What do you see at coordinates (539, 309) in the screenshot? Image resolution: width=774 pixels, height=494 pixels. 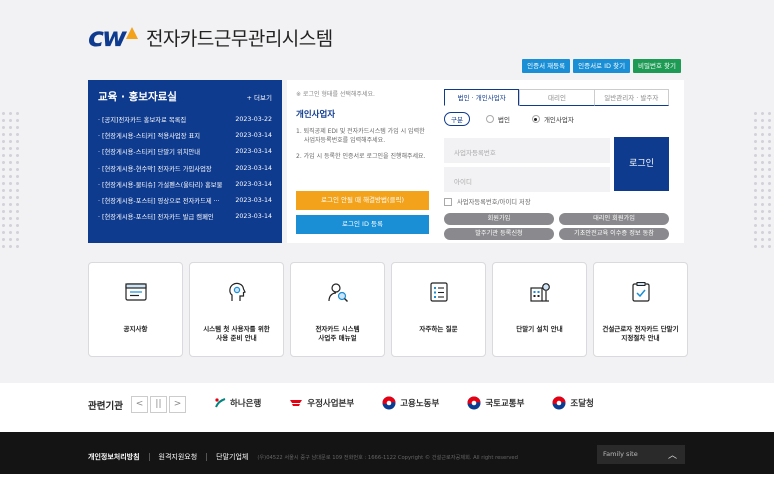 I see `card-terminal-install: 단말기 설치 안내` at bounding box center [539, 309].